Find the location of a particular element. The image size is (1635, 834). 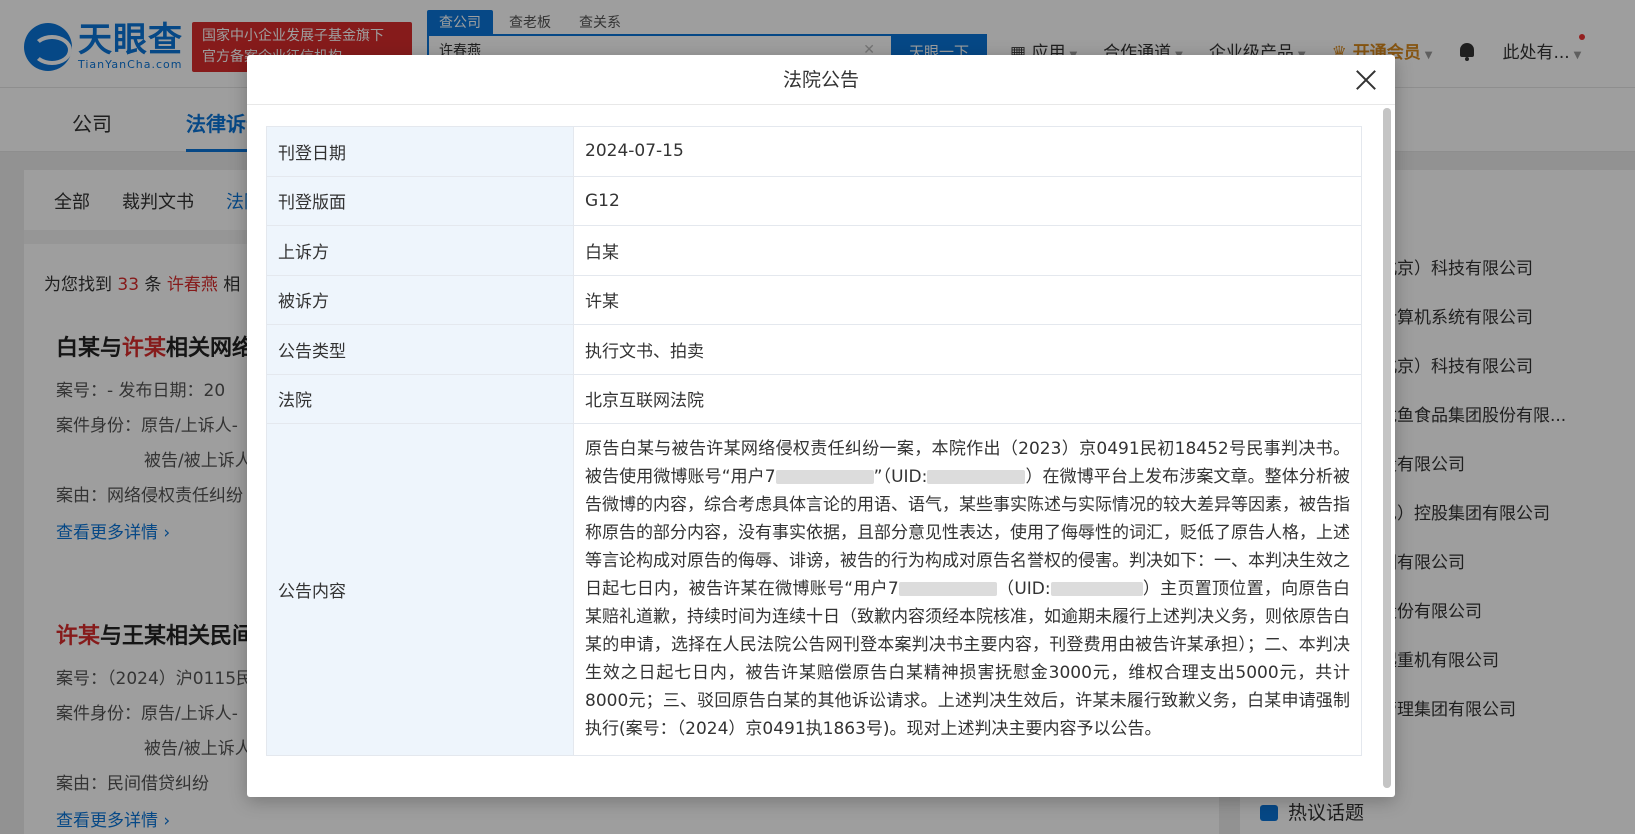

field-value: 白某 is located at coordinates (967, 250).